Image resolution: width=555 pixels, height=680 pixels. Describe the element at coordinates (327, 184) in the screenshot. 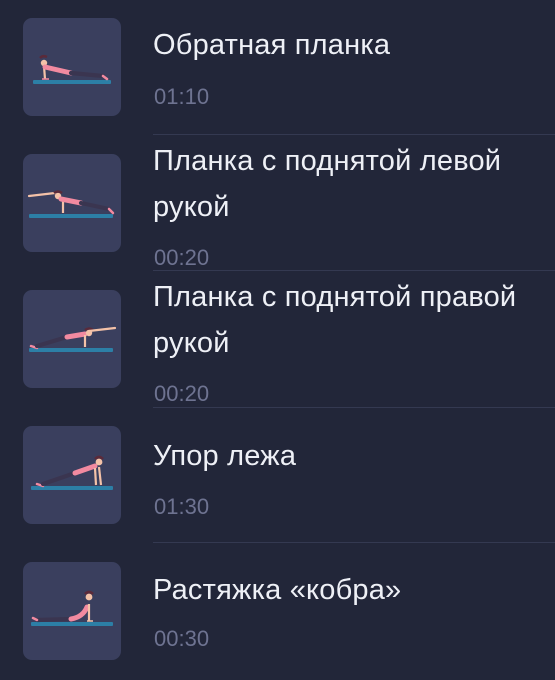

I see `exercise-title: Планка с поднятой левой рукой` at that location.